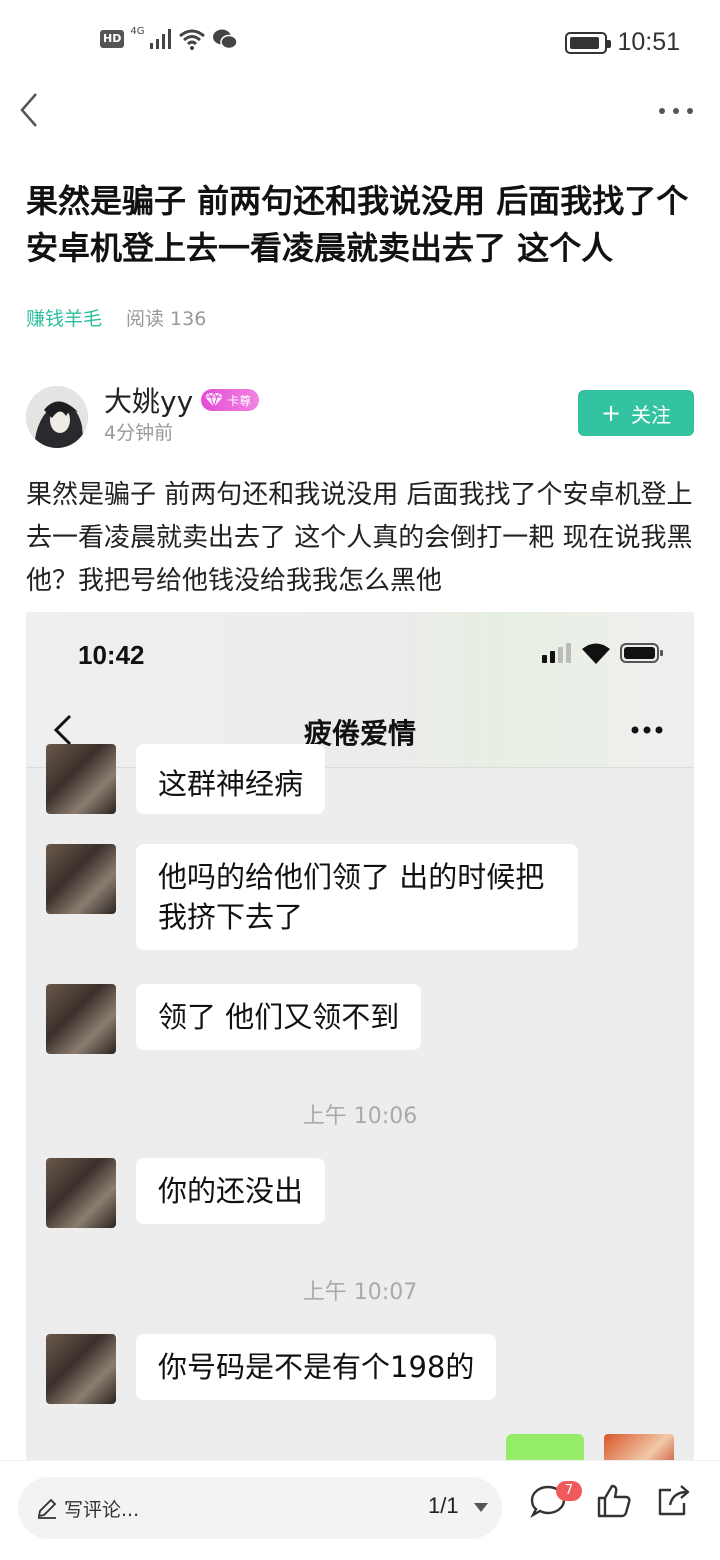  Describe the element at coordinates (139, 433) in the screenshot. I see `post-time: 4分钟前` at that location.